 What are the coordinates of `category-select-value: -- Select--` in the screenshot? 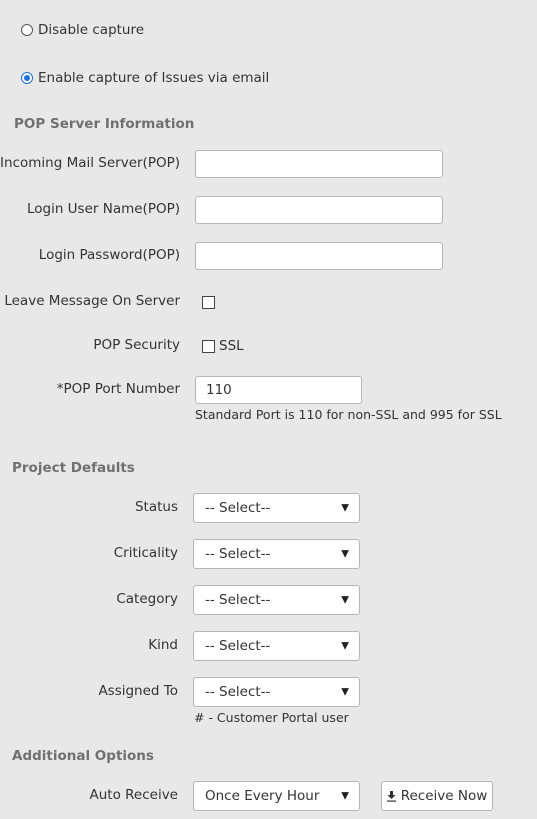 It's located at (238, 600).